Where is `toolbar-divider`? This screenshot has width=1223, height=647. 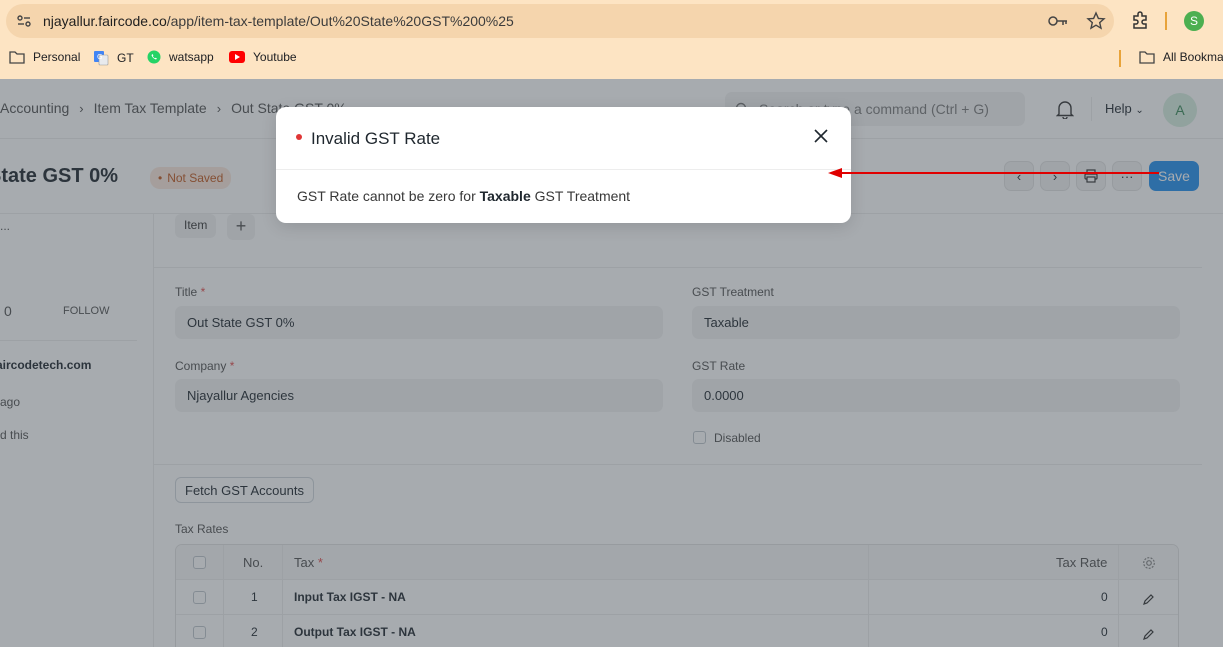 toolbar-divider is located at coordinates (1166, 21).